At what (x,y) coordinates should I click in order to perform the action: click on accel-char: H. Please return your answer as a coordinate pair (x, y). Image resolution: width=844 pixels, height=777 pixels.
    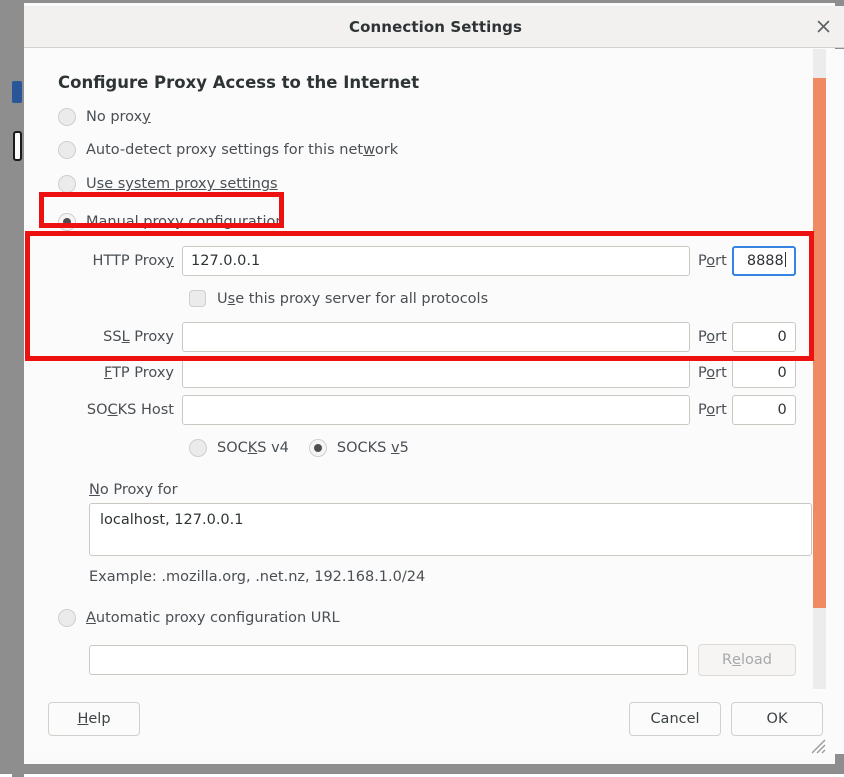
    Looking at the image, I should click on (83, 718).